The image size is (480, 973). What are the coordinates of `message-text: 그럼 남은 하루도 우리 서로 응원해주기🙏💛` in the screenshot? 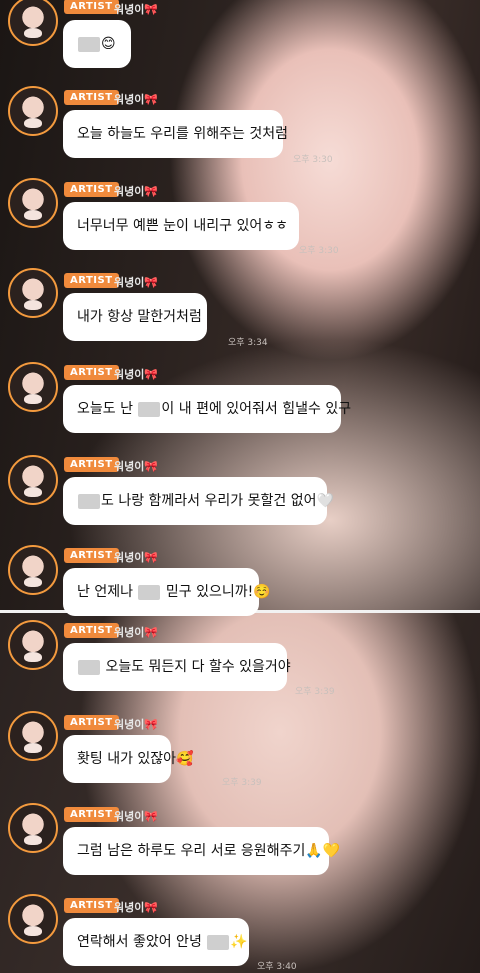 It's located at (209, 851).